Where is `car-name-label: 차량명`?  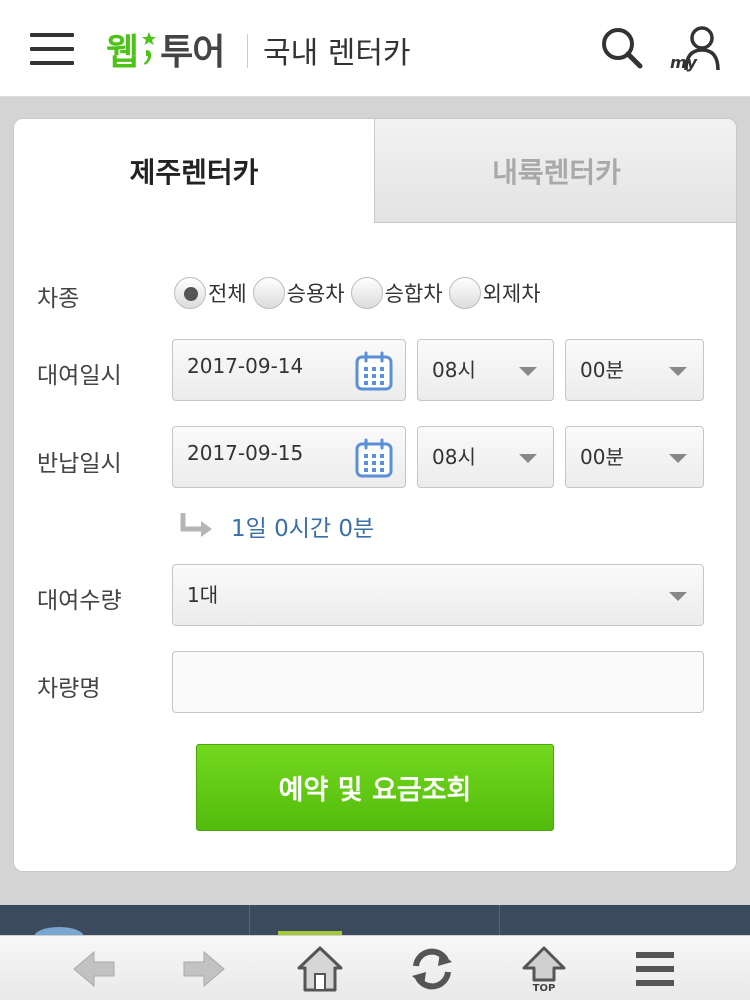 car-name-label: 차량명 is located at coordinates (69, 689).